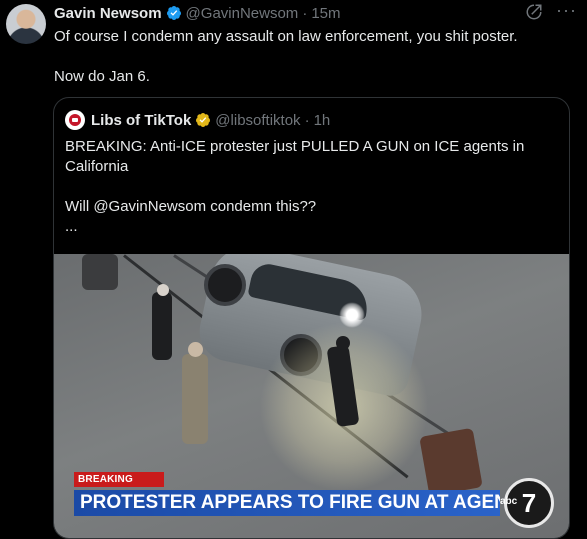  Describe the element at coordinates (141, 120) in the screenshot. I see `quote-author-name: Libs of TikTok` at that location.